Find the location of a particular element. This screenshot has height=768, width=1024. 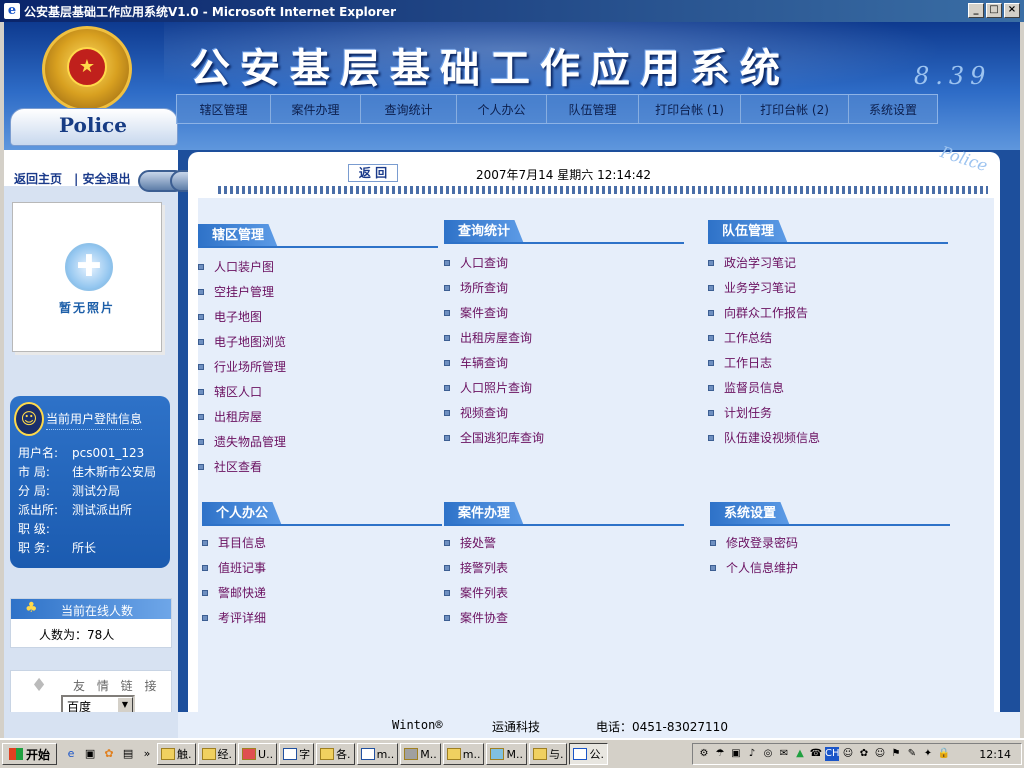

media-quicklaunch-icon: ✿ is located at coordinates (109, 754).